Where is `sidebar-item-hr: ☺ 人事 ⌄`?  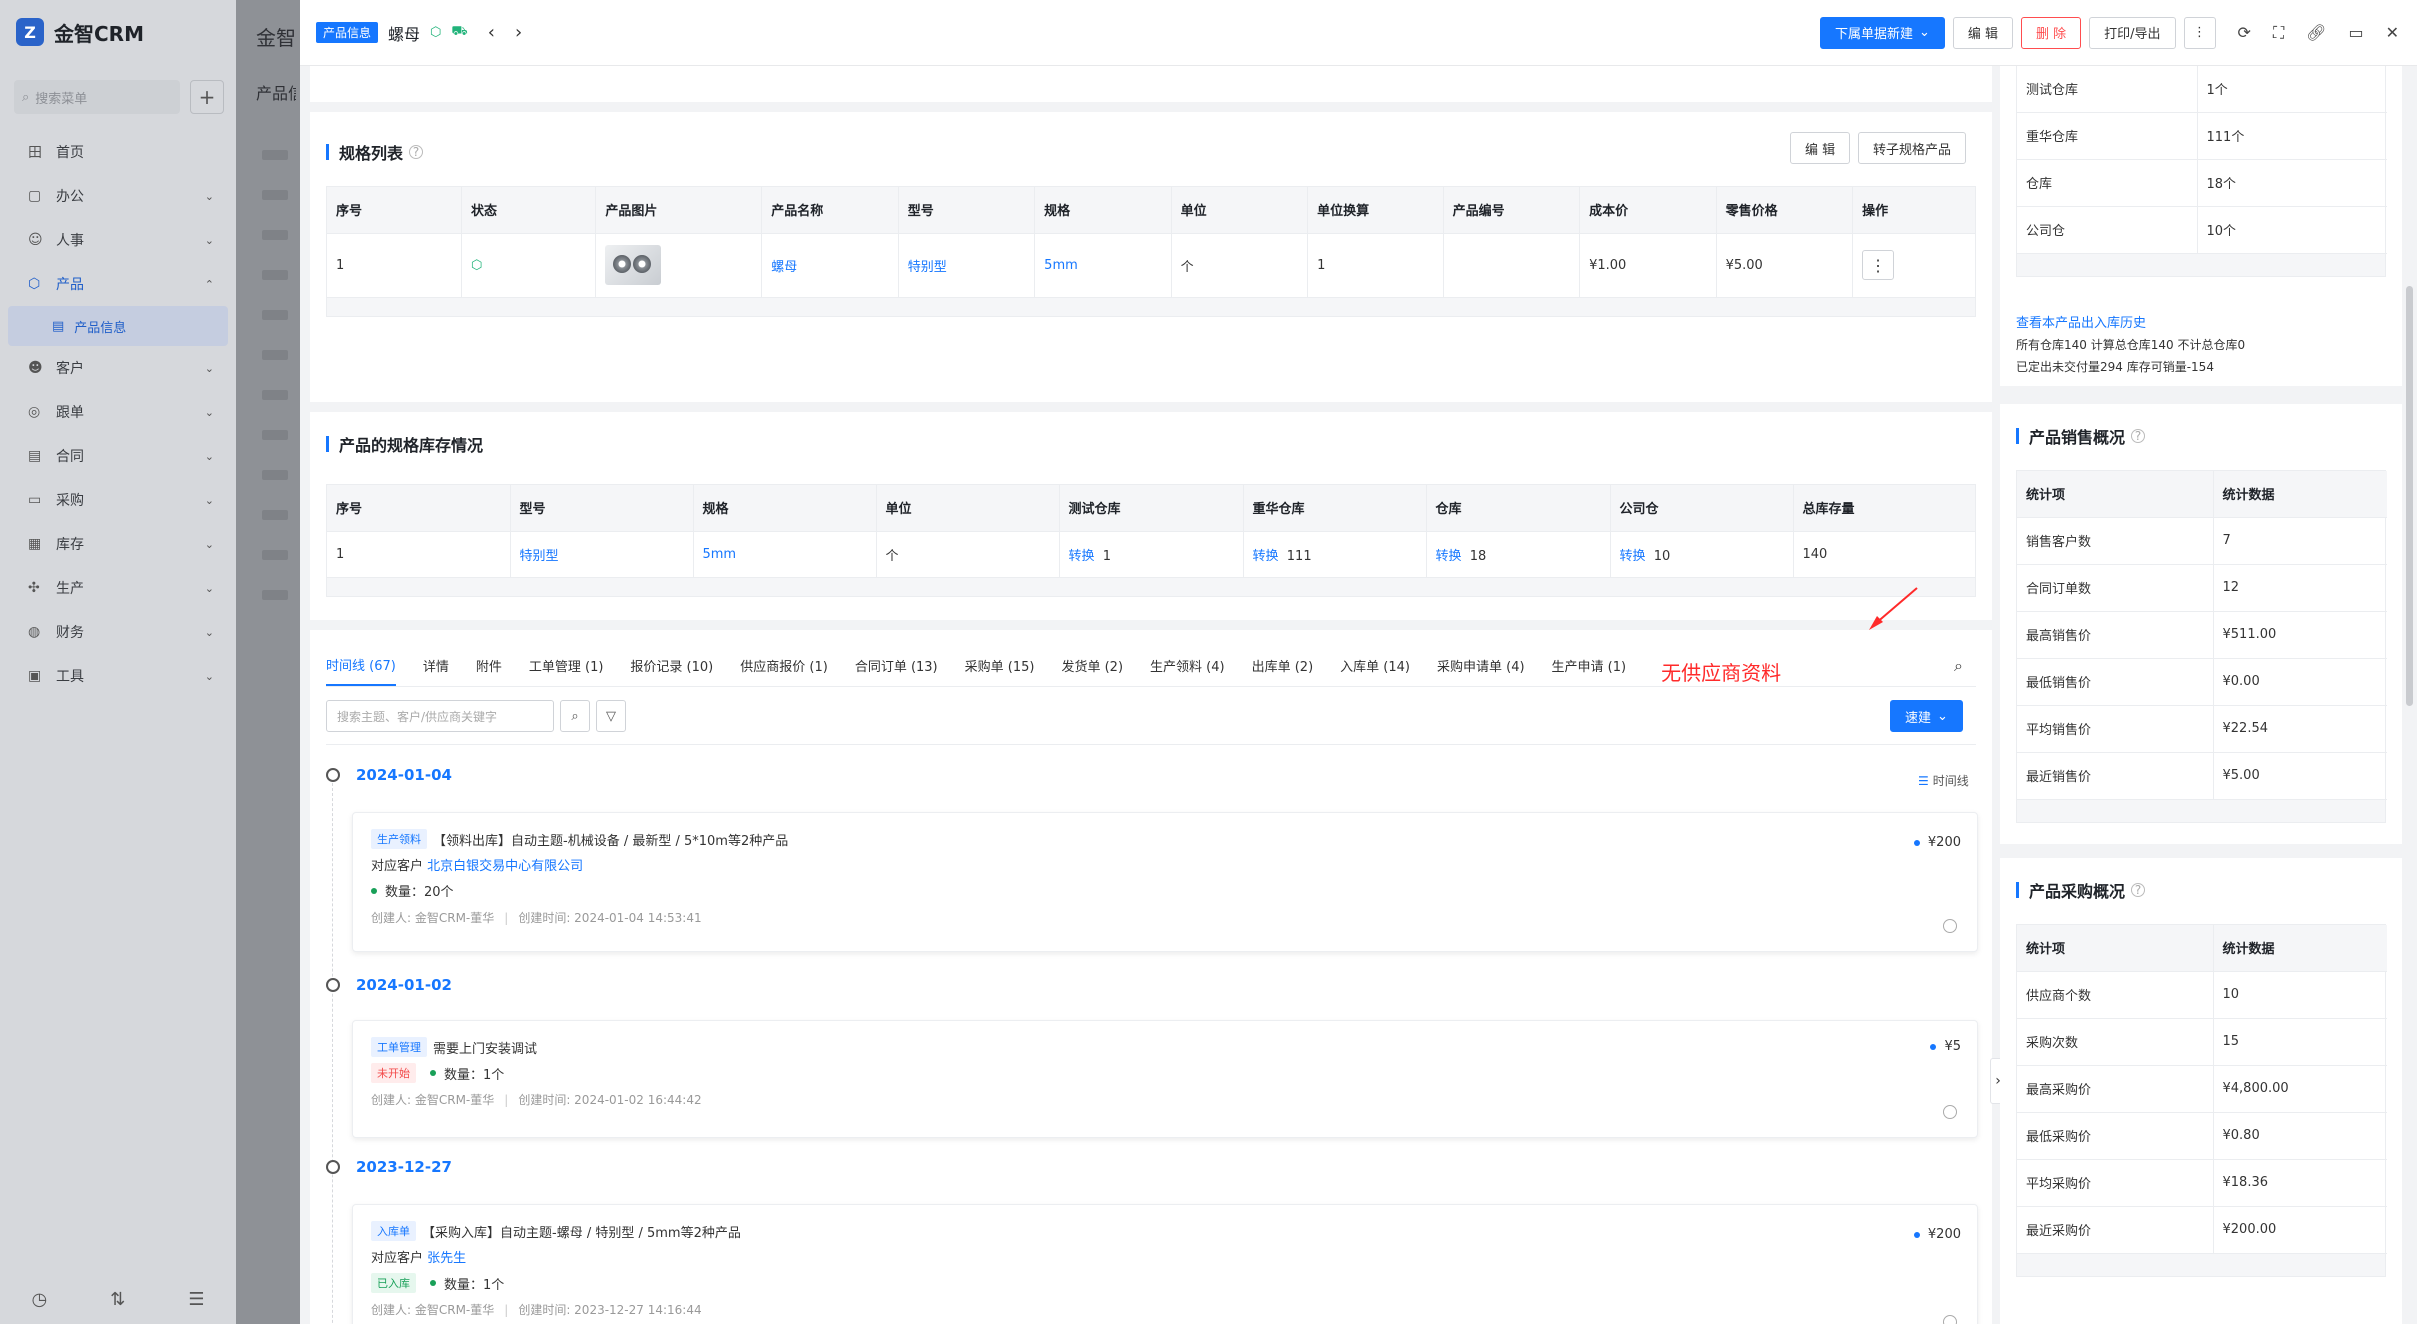
sidebar-item-hr: ☺ 人事 ⌄ is located at coordinates (118, 240).